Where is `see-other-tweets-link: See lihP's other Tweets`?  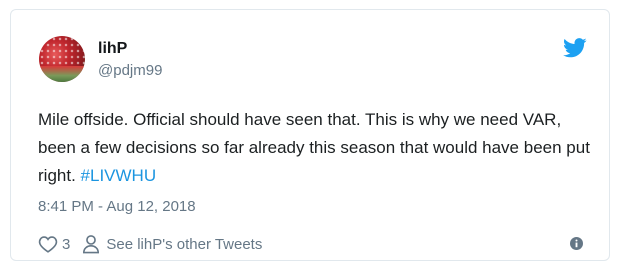
see-other-tweets-link: See lihP's other Tweets is located at coordinates (172, 244).